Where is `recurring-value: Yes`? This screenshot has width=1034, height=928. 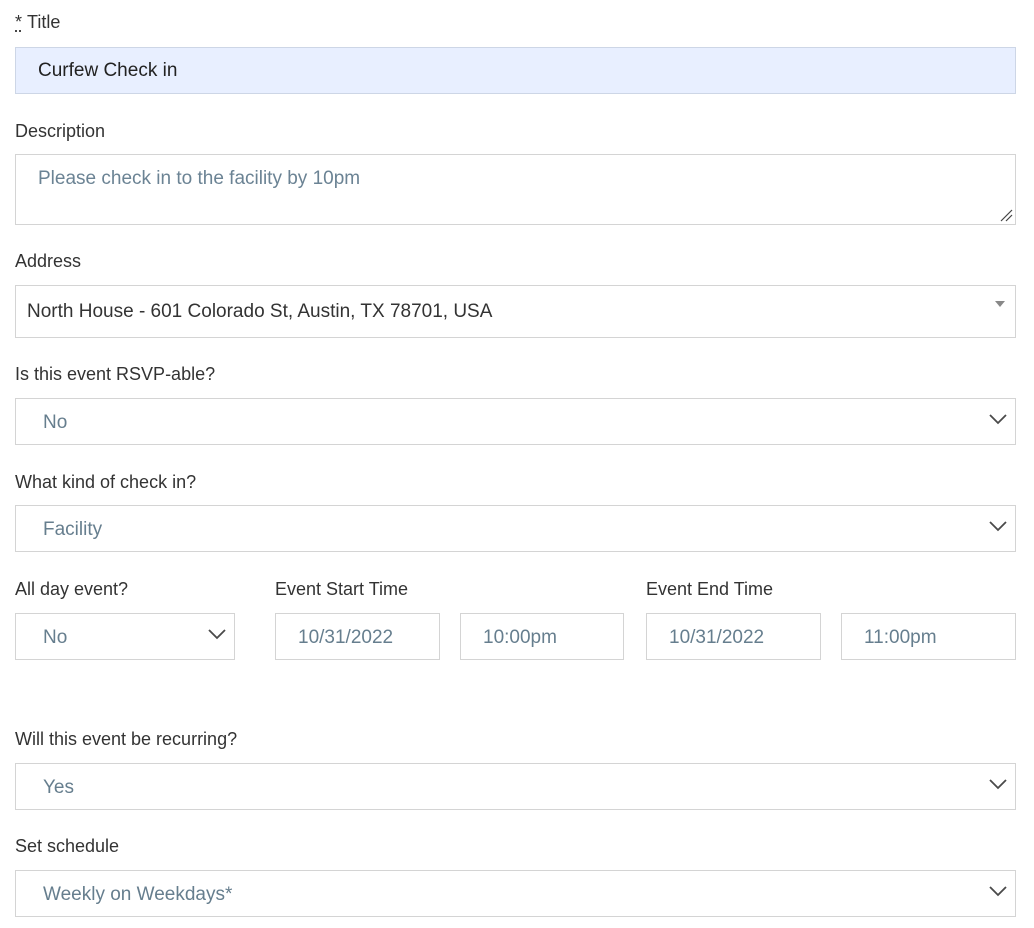 recurring-value: Yes is located at coordinates (58, 787).